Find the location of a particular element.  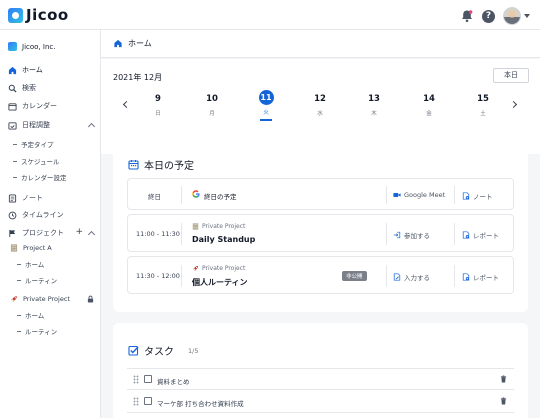

link-label: 参加する is located at coordinates (417, 236).